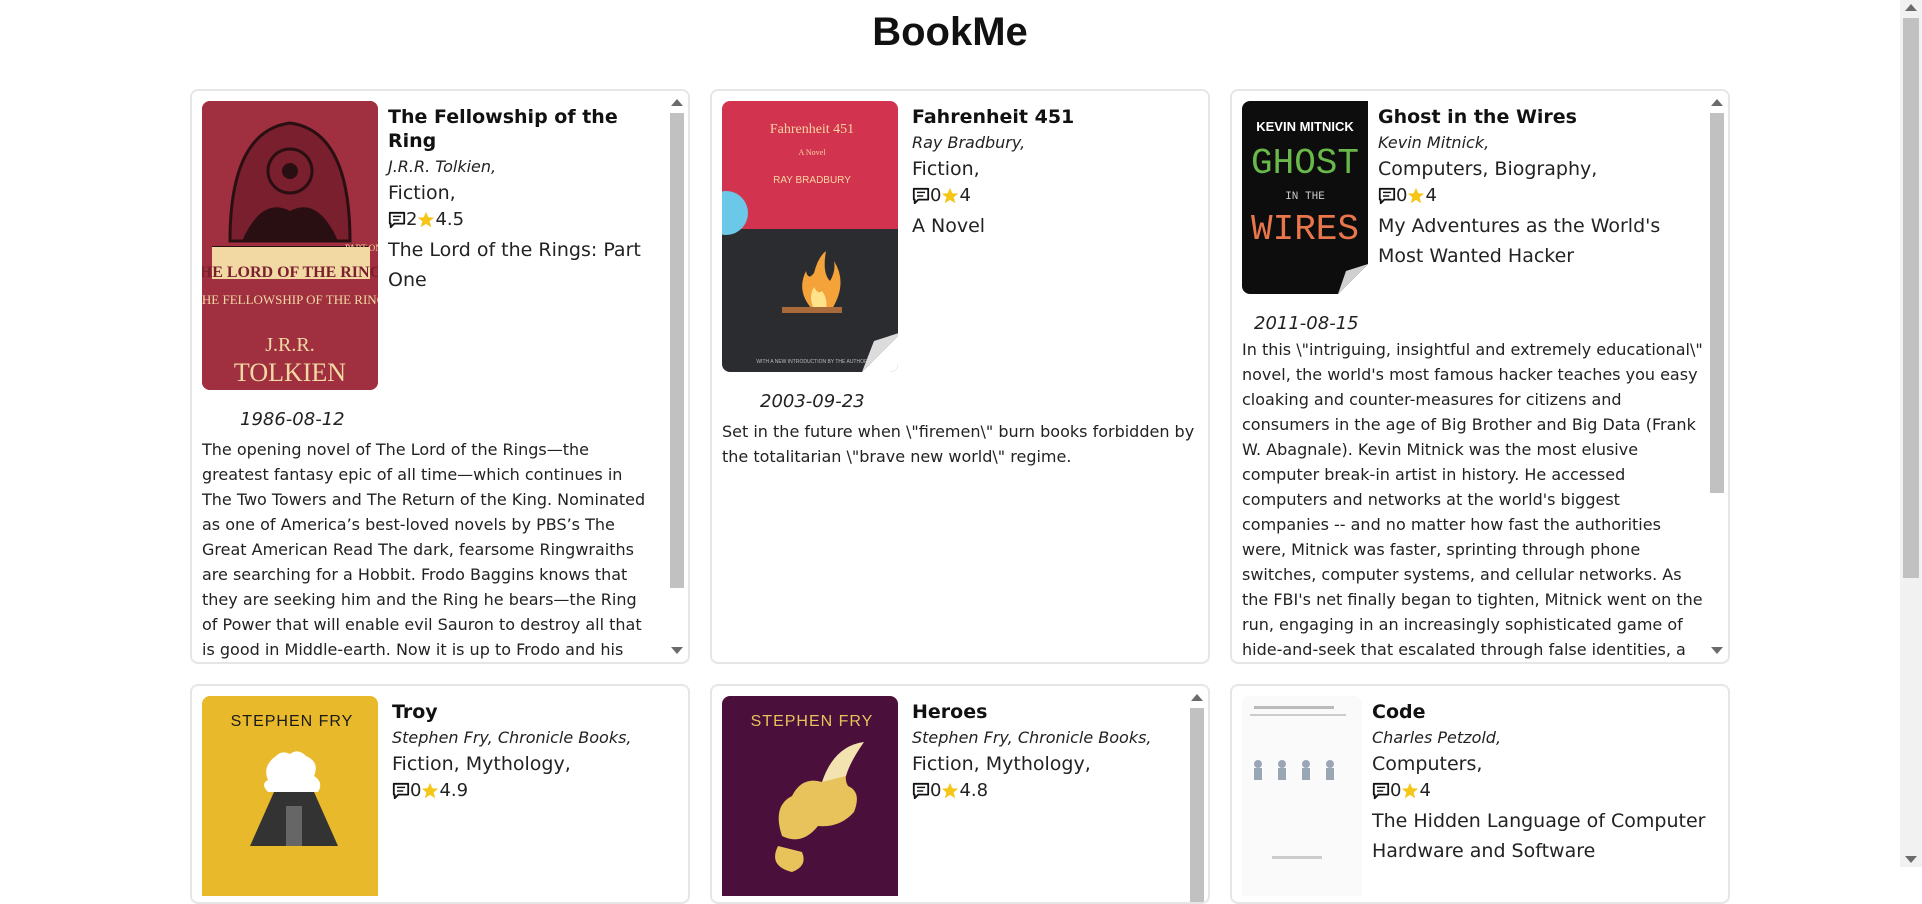  What do you see at coordinates (950, 32) in the screenshot?
I see `page-title: BookMe` at bounding box center [950, 32].